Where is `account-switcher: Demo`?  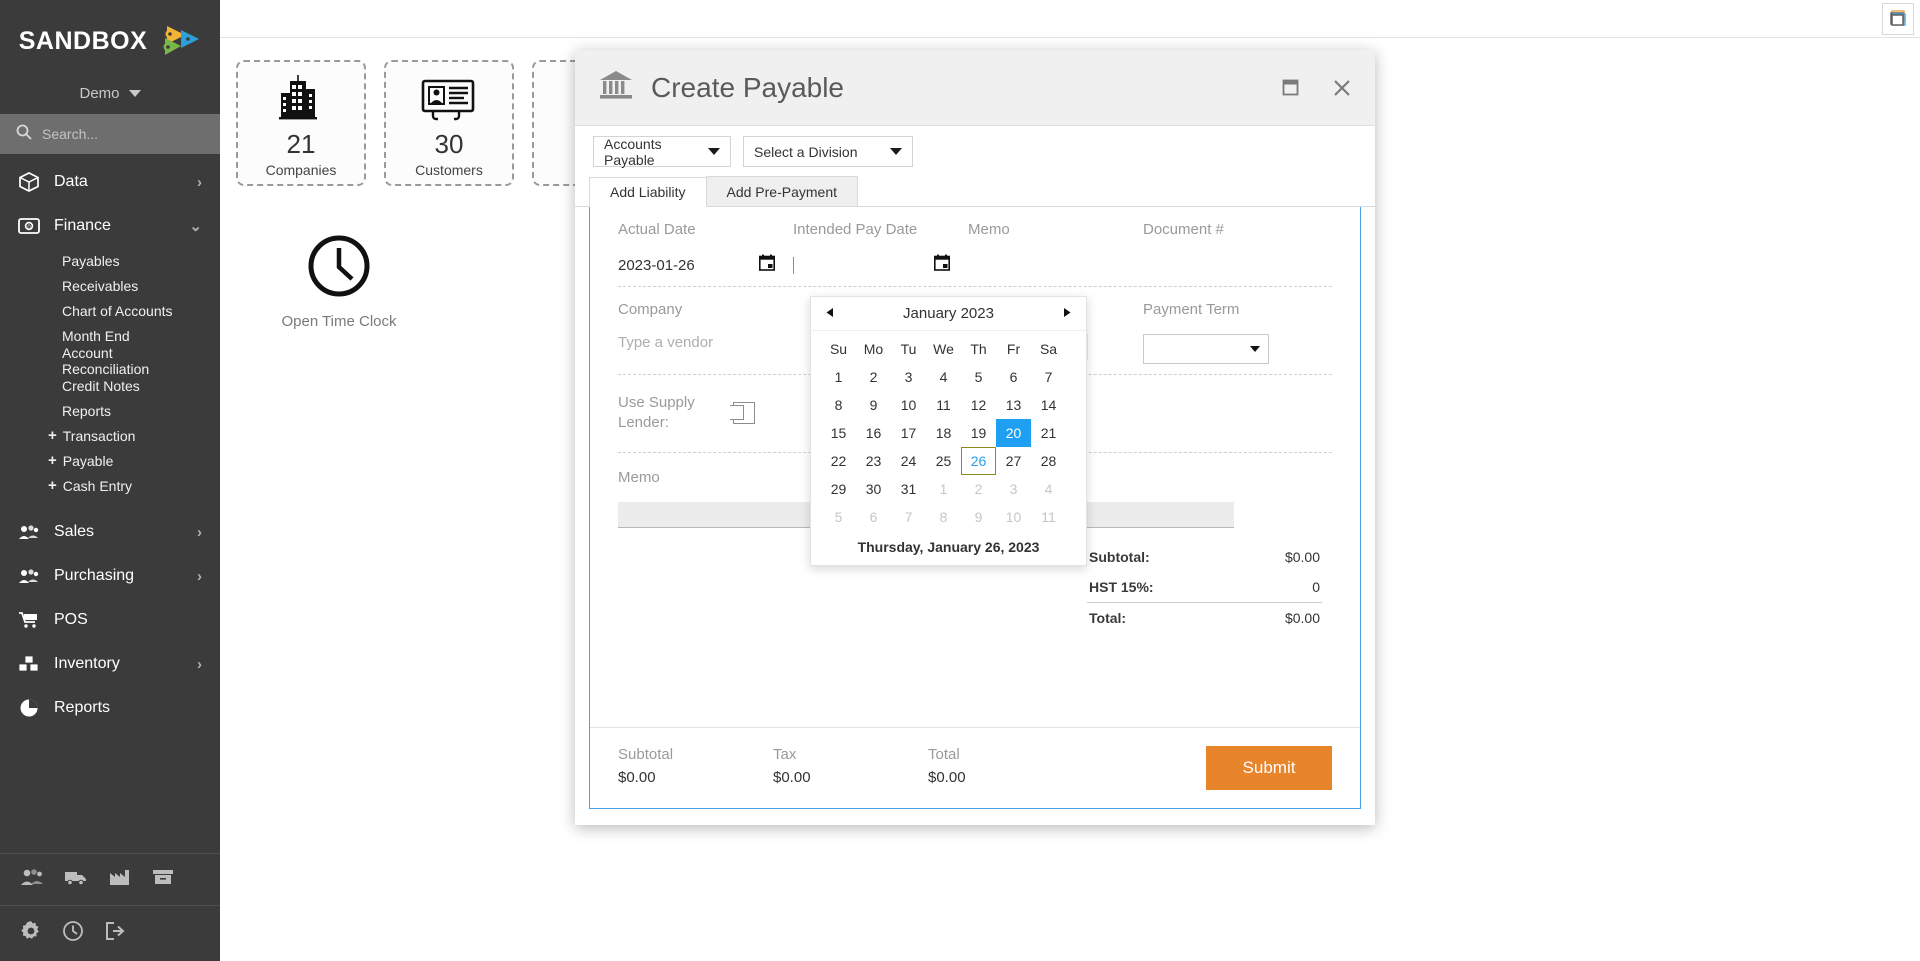 account-switcher: Demo is located at coordinates (110, 93).